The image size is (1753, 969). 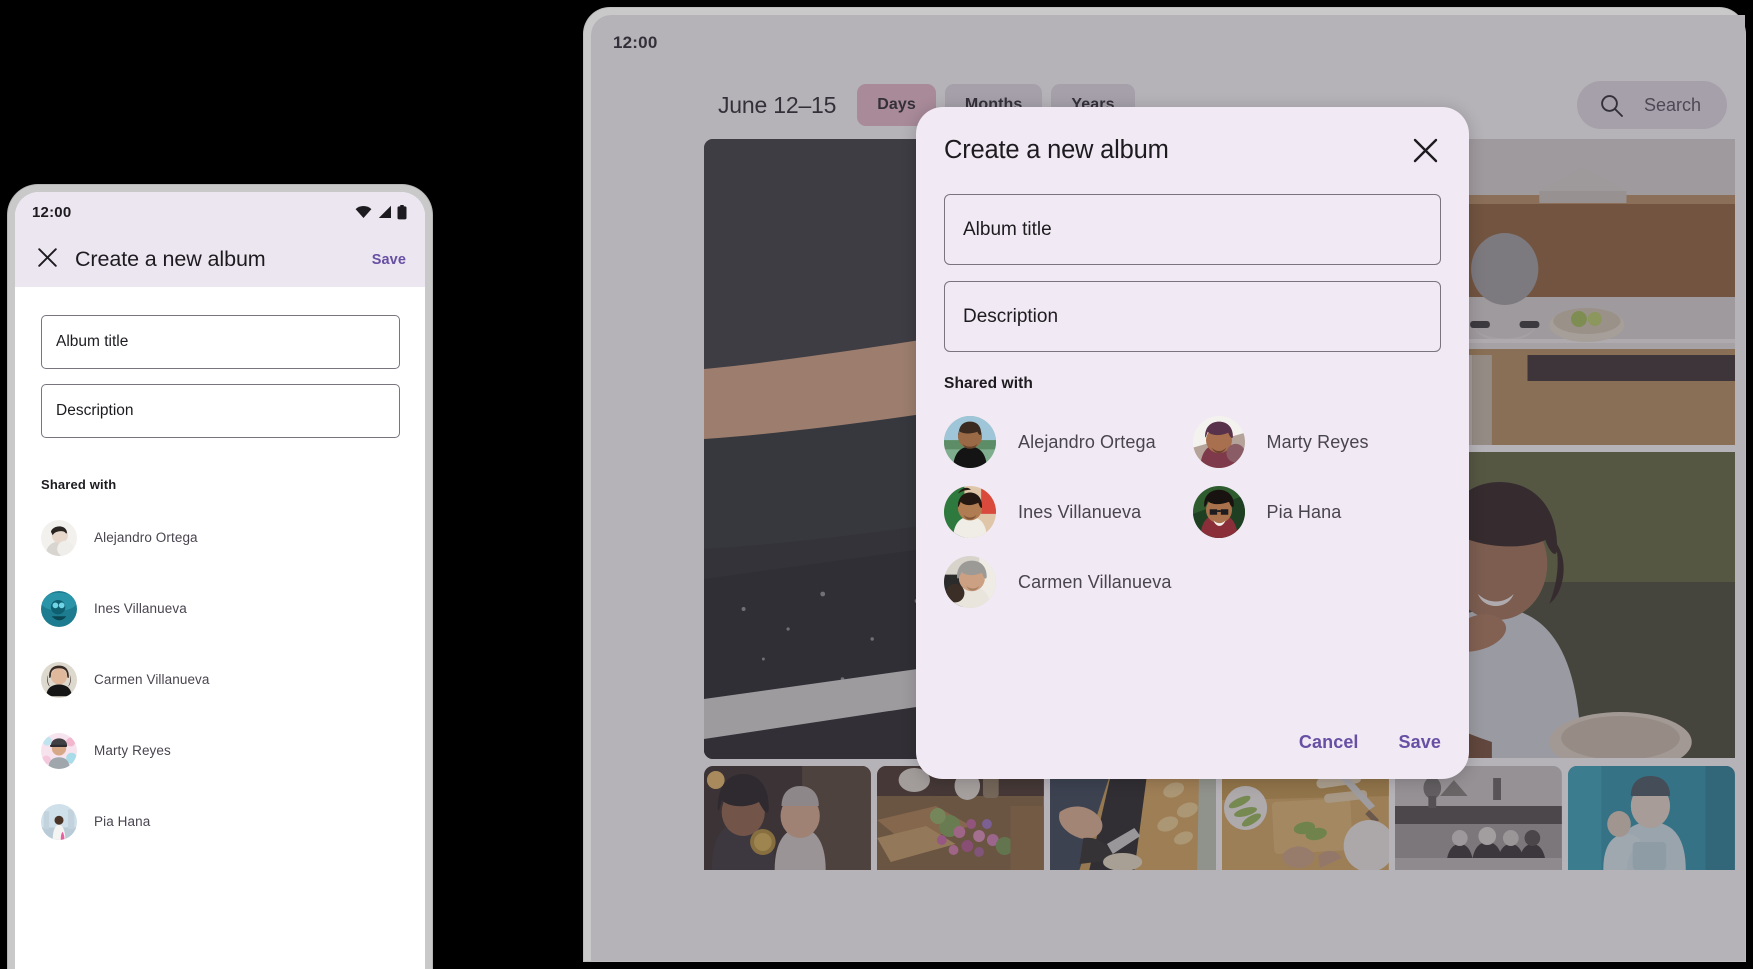 What do you see at coordinates (635, 42) in the screenshot?
I see `tablet-status-time: 12:00` at bounding box center [635, 42].